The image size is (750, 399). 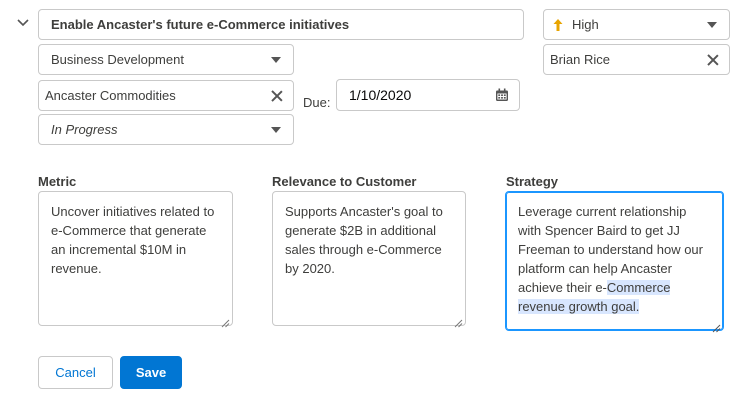 What do you see at coordinates (502, 95) in the screenshot?
I see `calendar-icon` at bounding box center [502, 95].